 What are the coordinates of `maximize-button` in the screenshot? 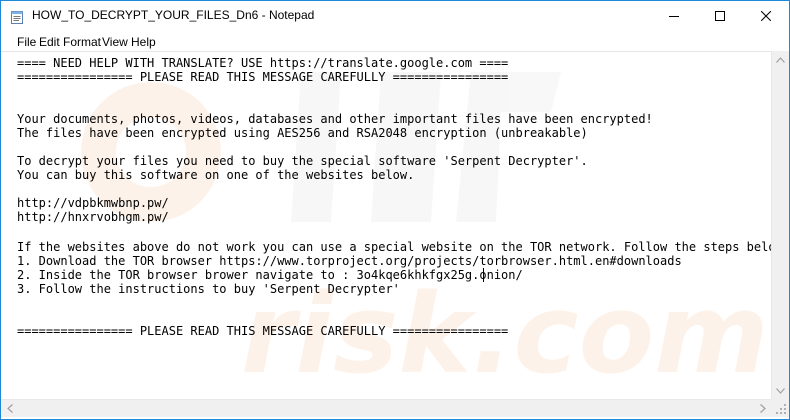 It's located at (720, 16).